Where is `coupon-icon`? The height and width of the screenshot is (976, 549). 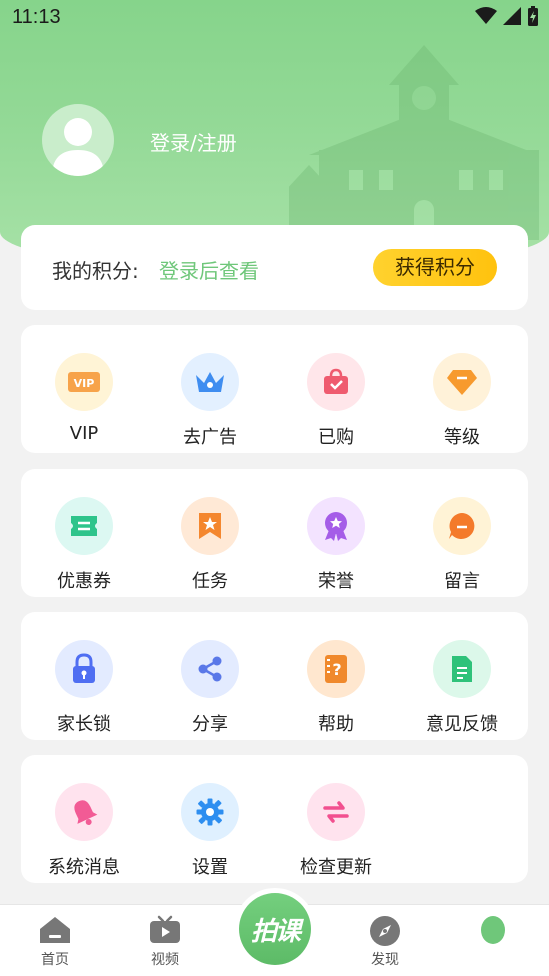 coupon-icon is located at coordinates (84, 526).